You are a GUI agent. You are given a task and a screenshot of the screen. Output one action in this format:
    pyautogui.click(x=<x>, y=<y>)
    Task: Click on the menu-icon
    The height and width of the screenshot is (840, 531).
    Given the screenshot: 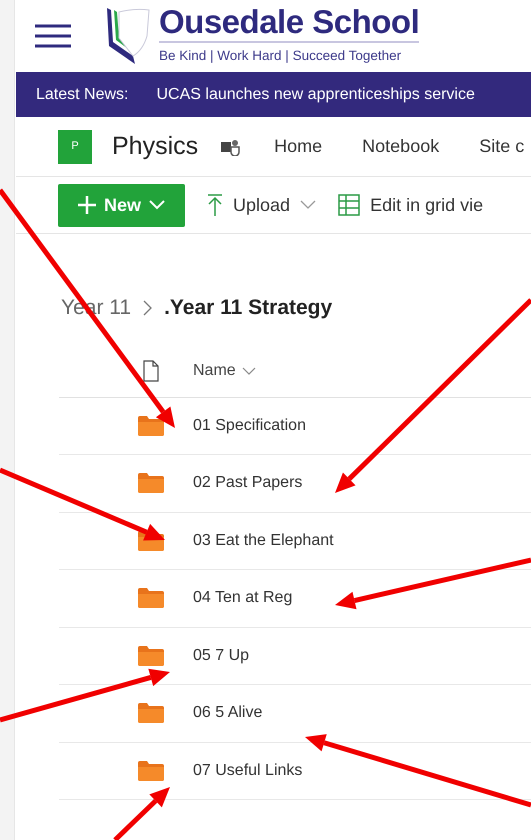 What is the action you would take?
    pyautogui.click(x=53, y=36)
    